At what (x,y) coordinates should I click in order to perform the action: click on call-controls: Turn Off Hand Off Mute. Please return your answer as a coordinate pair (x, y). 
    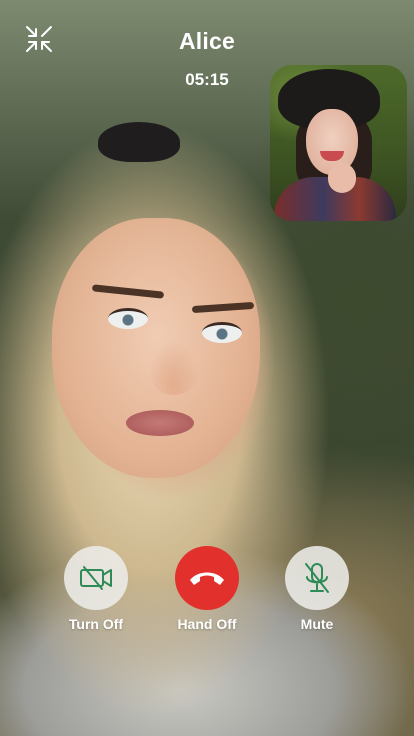
    Looking at the image, I should click on (207, 591).